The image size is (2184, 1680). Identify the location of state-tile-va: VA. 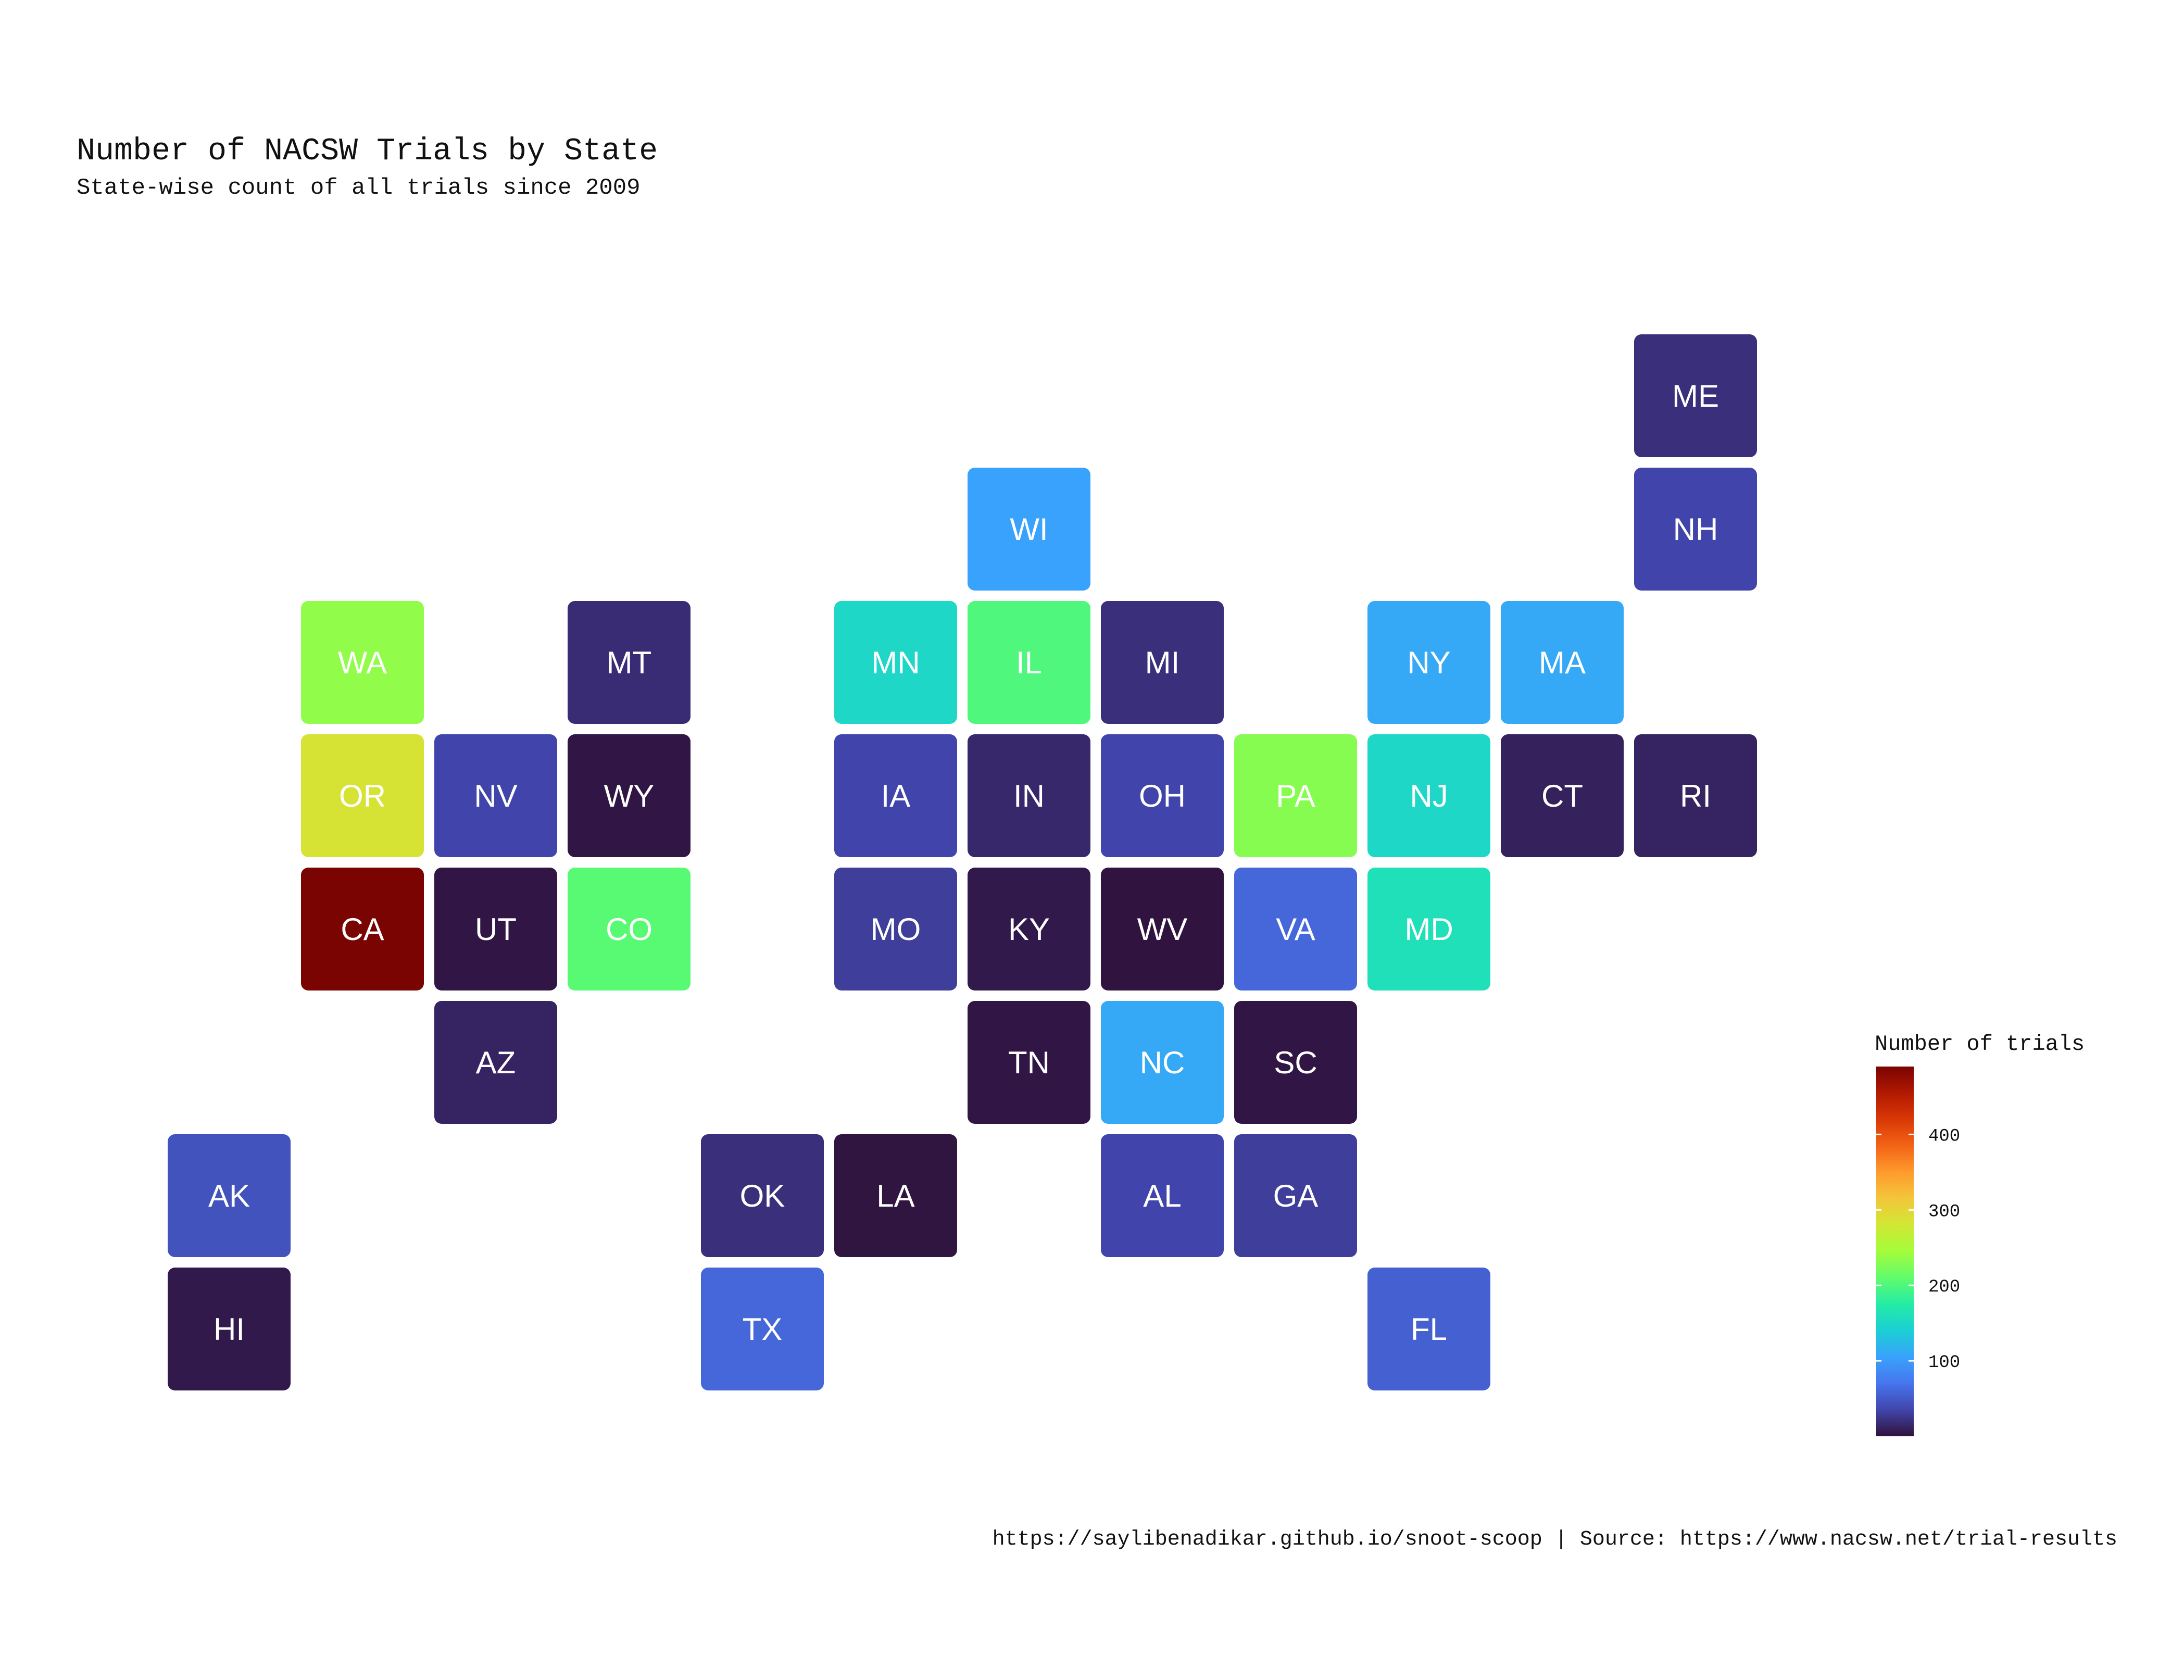
(1295, 929).